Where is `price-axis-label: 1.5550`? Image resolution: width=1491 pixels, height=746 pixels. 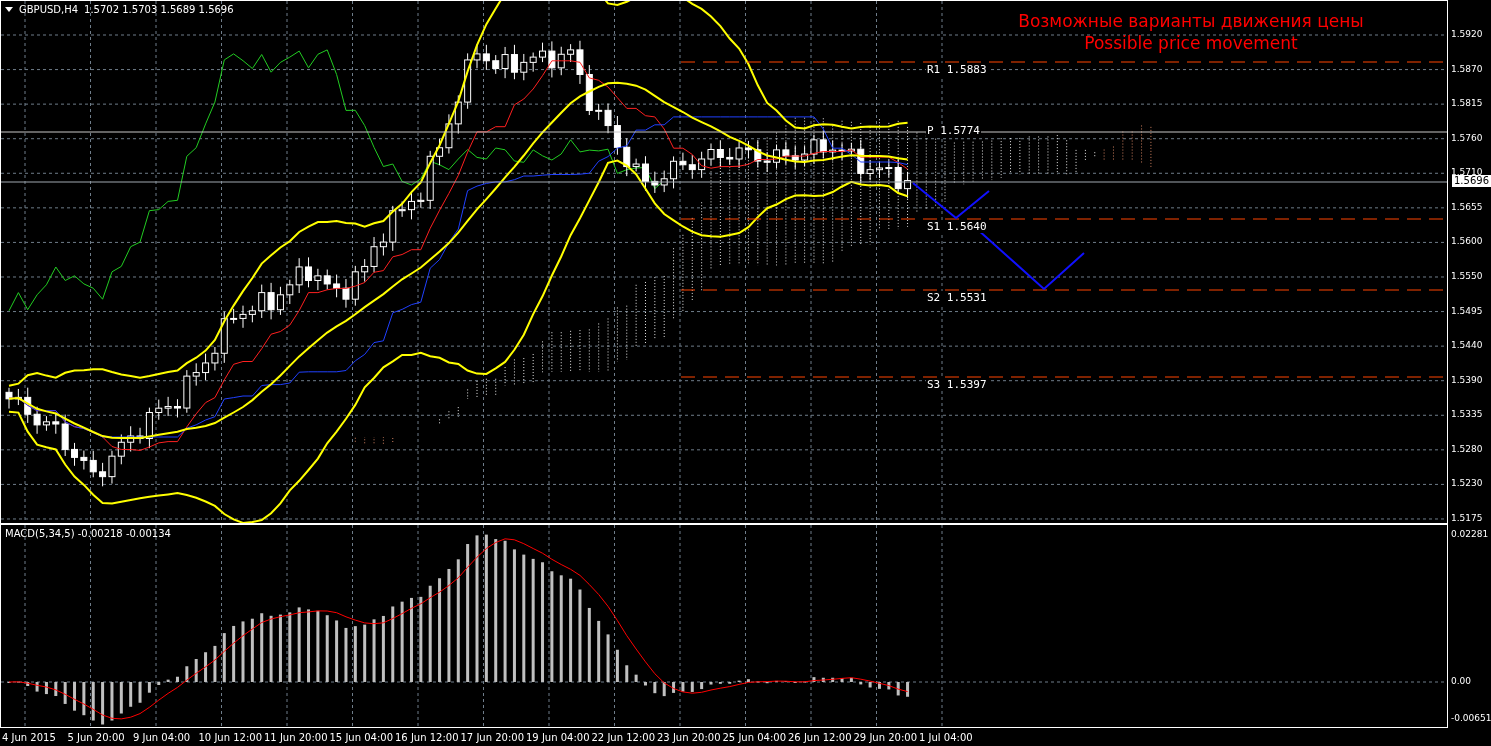
price-axis-label: 1.5550 is located at coordinates (1467, 276).